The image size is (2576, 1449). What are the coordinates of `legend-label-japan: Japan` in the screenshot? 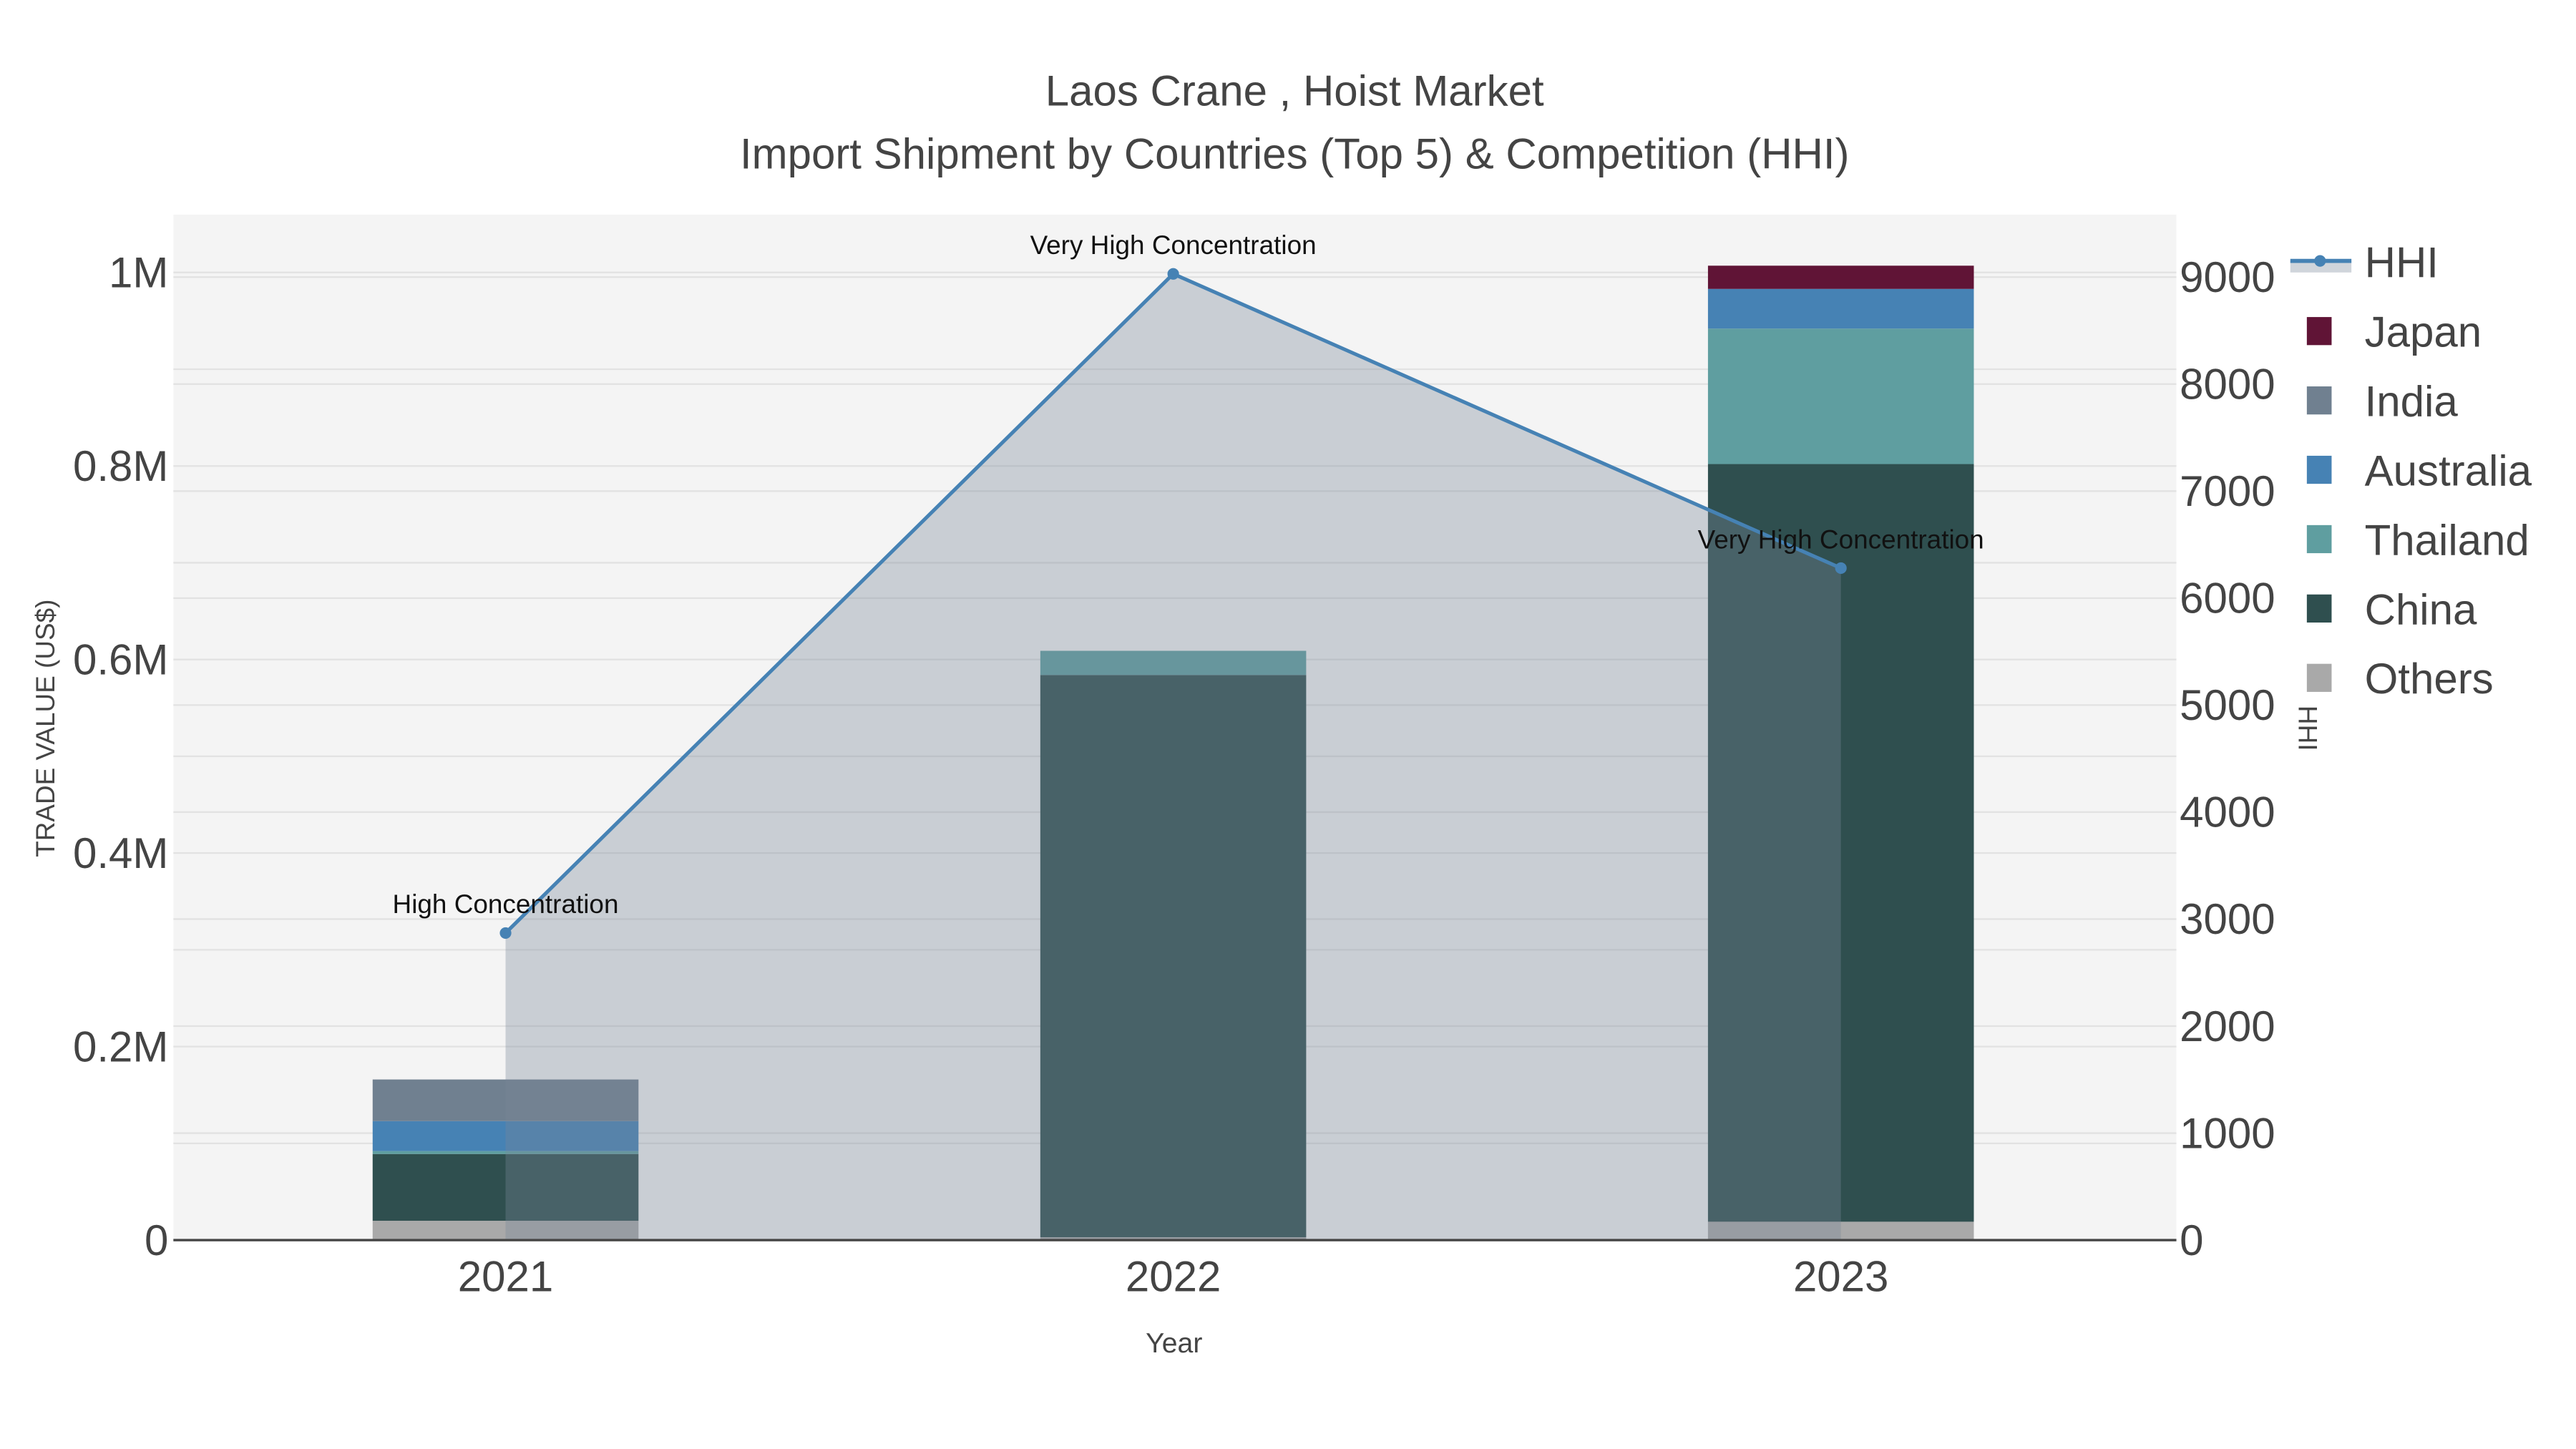 It's located at (2423, 332).